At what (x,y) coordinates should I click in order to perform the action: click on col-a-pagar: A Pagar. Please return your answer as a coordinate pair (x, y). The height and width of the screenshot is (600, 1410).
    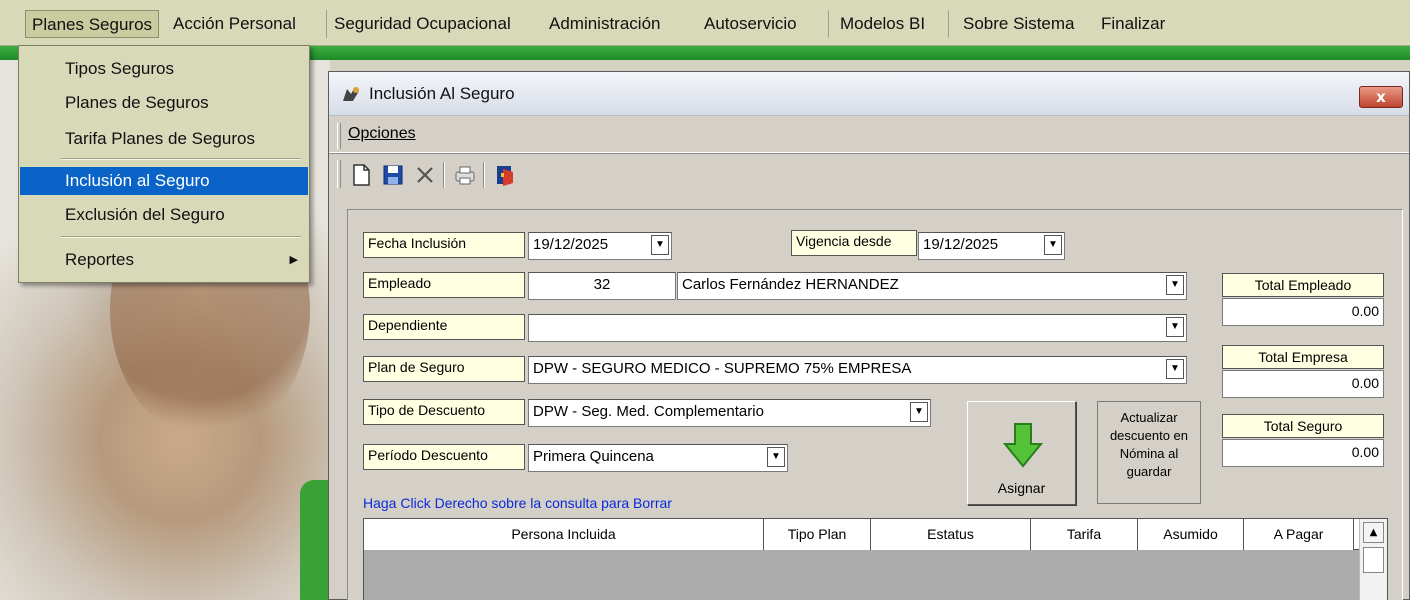
    Looking at the image, I should click on (1299, 534).